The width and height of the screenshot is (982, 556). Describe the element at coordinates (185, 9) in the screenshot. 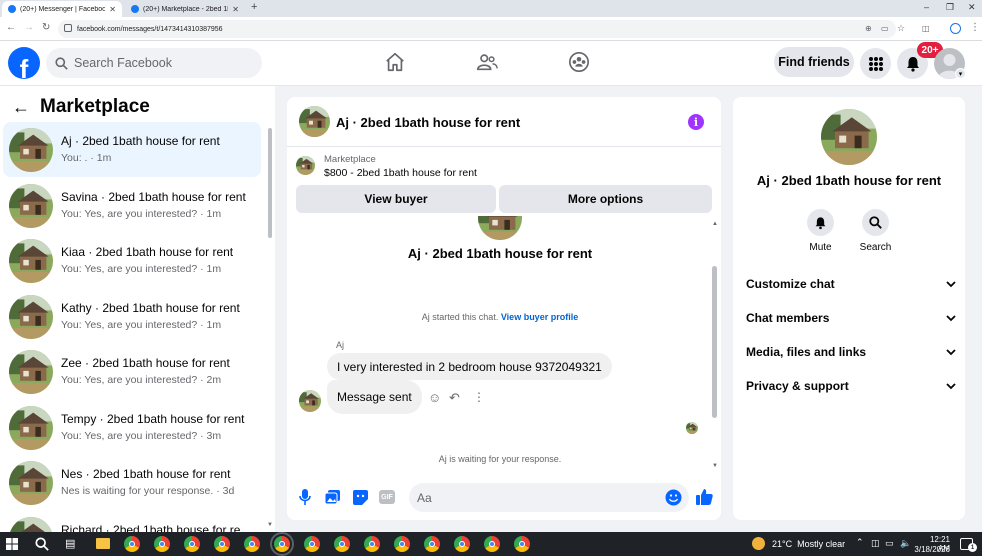

I see `browser-tab-marketplace: (20+) Marketplace - 2bed 1bath ✕` at that location.